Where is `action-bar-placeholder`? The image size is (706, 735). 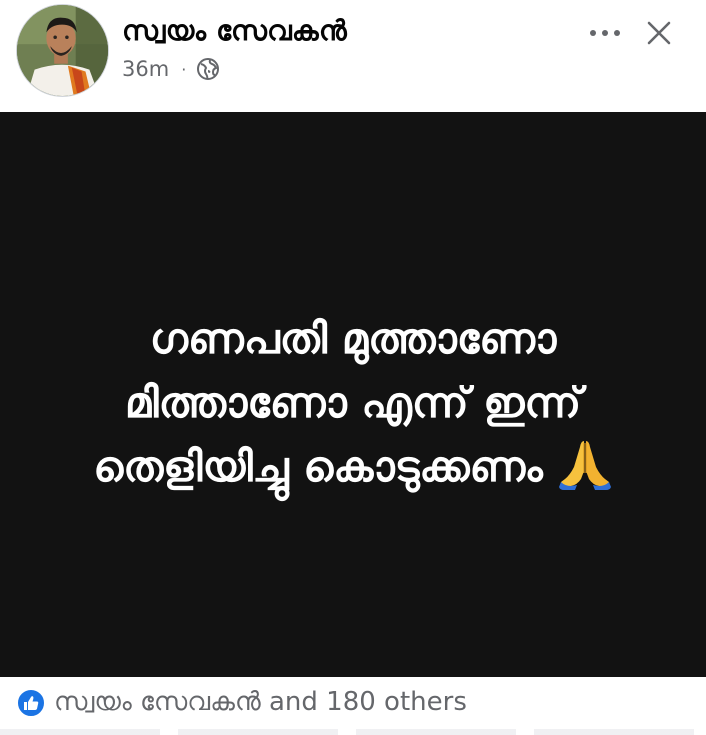 action-bar-placeholder is located at coordinates (353, 732).